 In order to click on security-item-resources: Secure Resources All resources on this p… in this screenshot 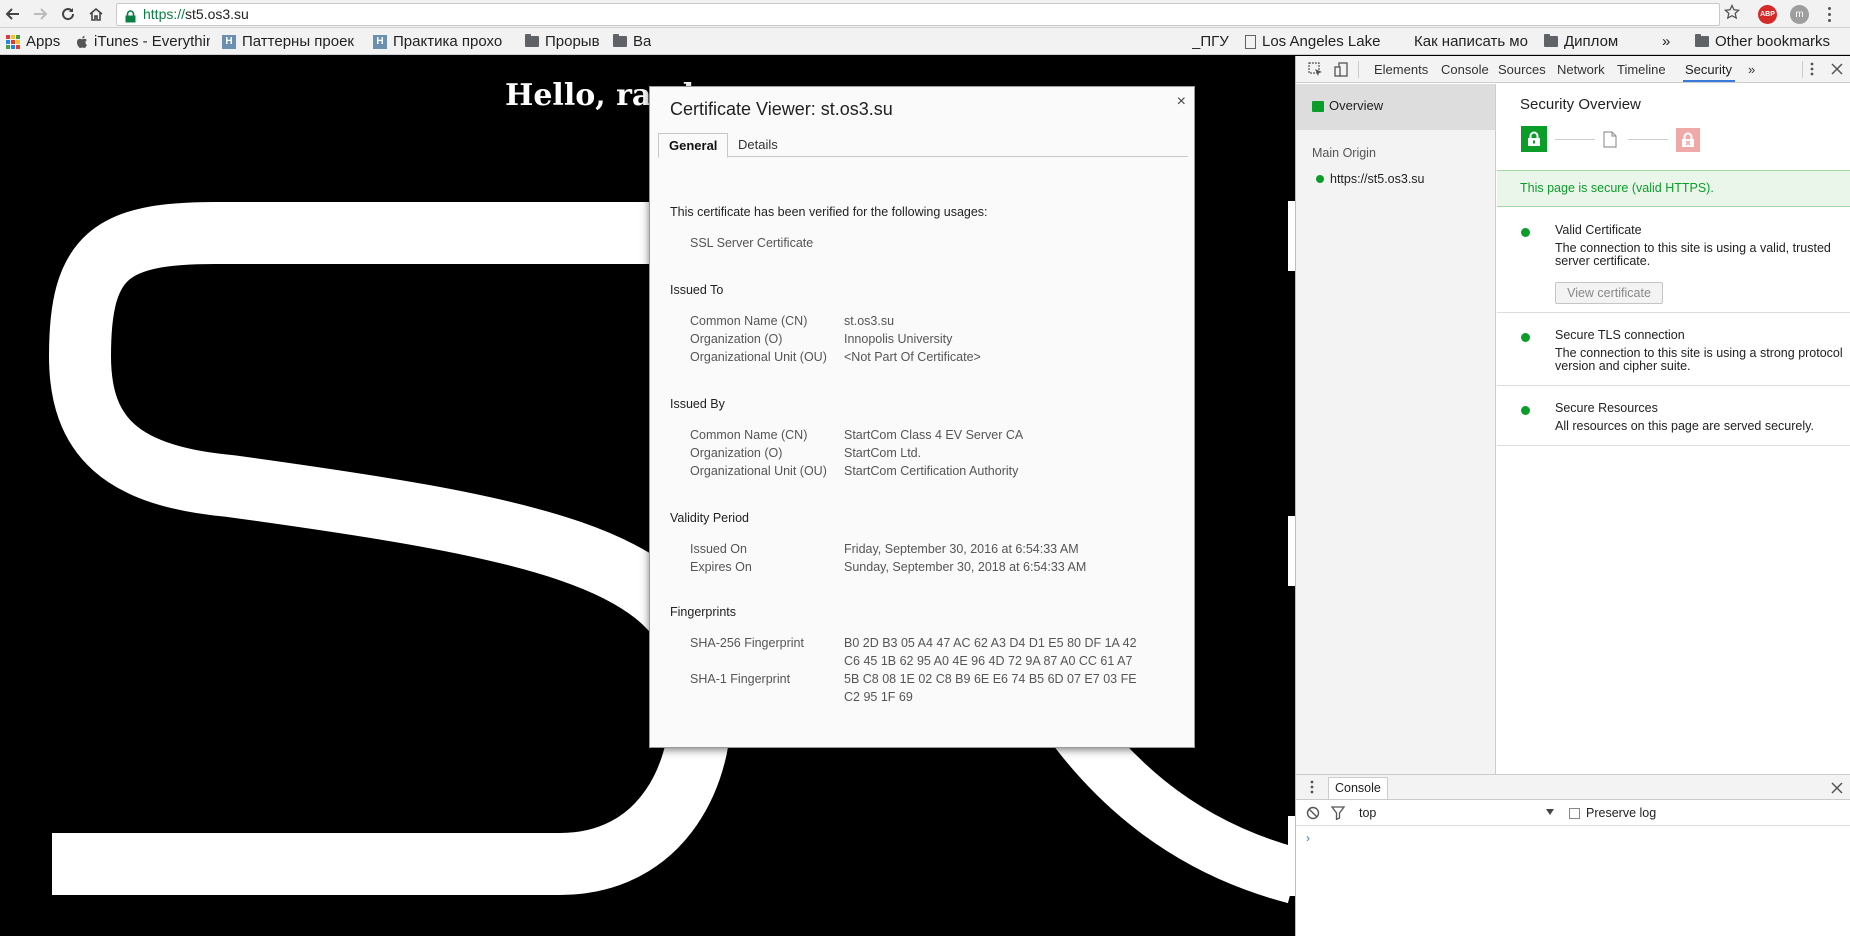, I will do `click(1673, 416)`.